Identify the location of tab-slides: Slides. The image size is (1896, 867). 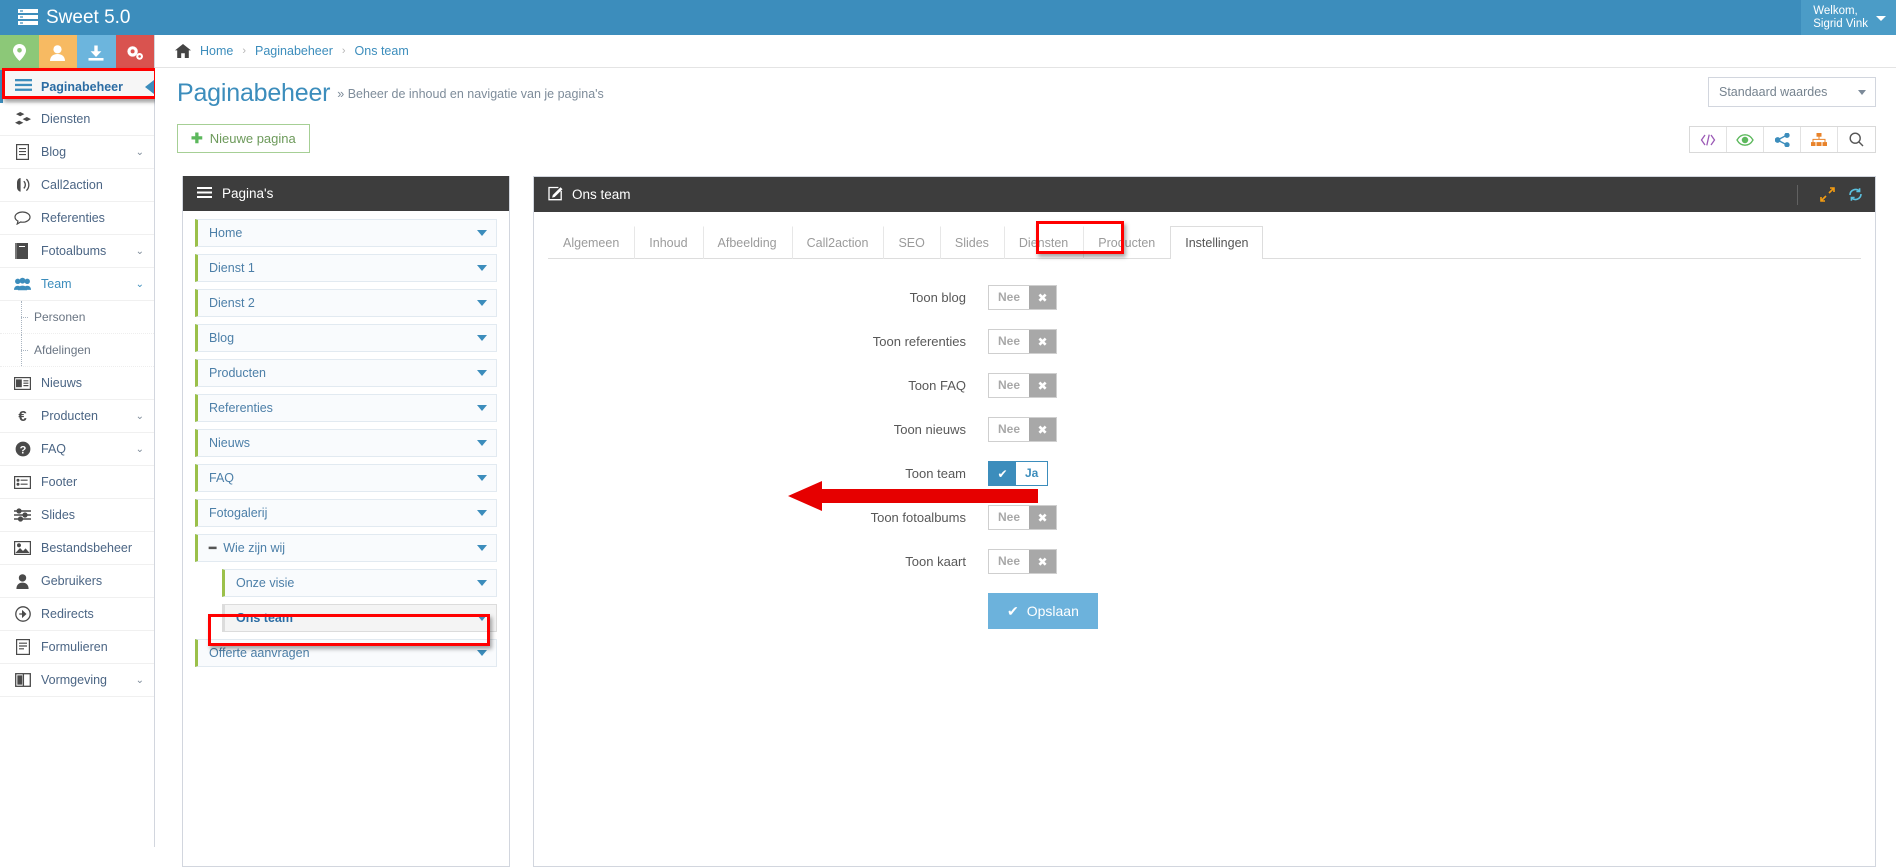
(972, 242).